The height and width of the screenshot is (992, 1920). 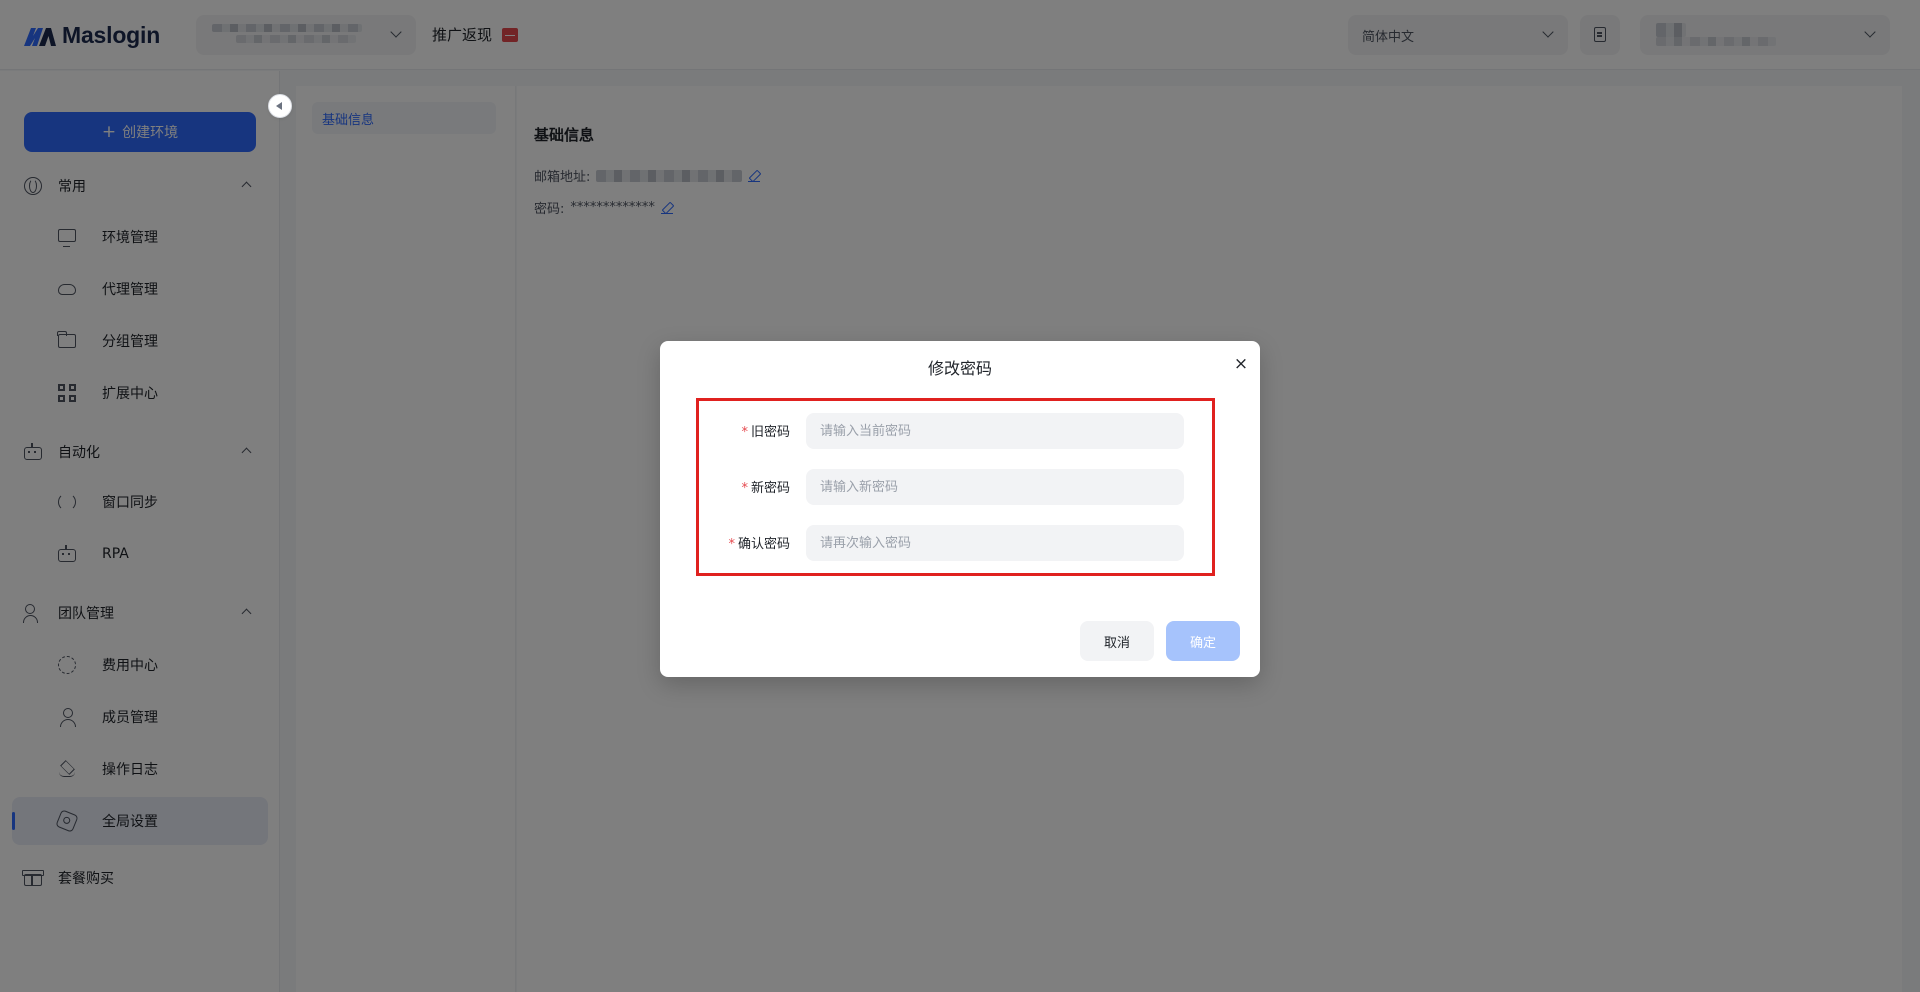 What do you see at coordinates (1203, 641) in the screenshot?
I see `confirm-button: 确定` at bounding box center [1203, 641].